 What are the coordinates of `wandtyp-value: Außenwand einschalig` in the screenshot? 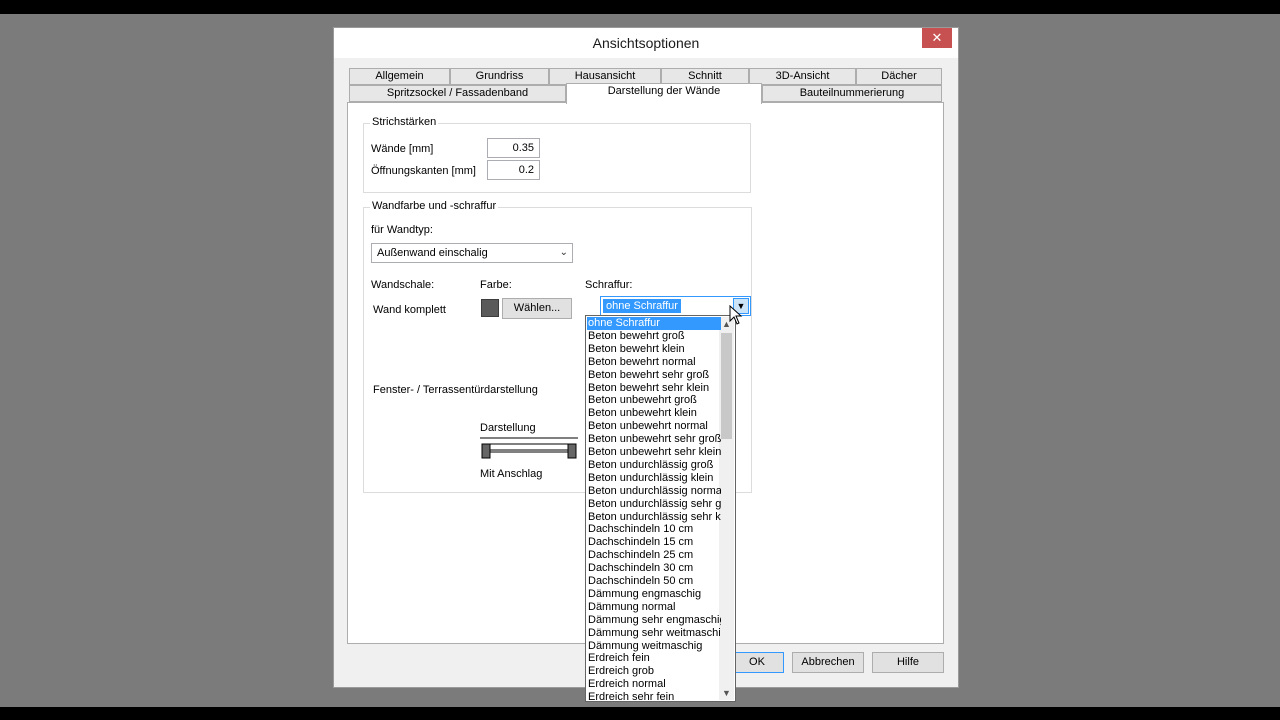 It's located at (432, 253).